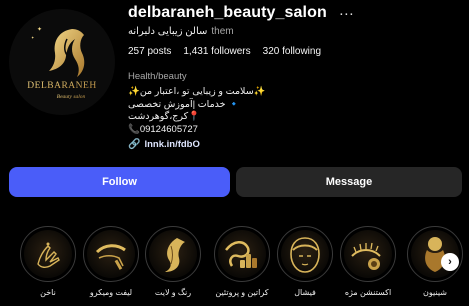  I want to click on bio-line: 📍کرج،گوهردشت, so click(164, 117).